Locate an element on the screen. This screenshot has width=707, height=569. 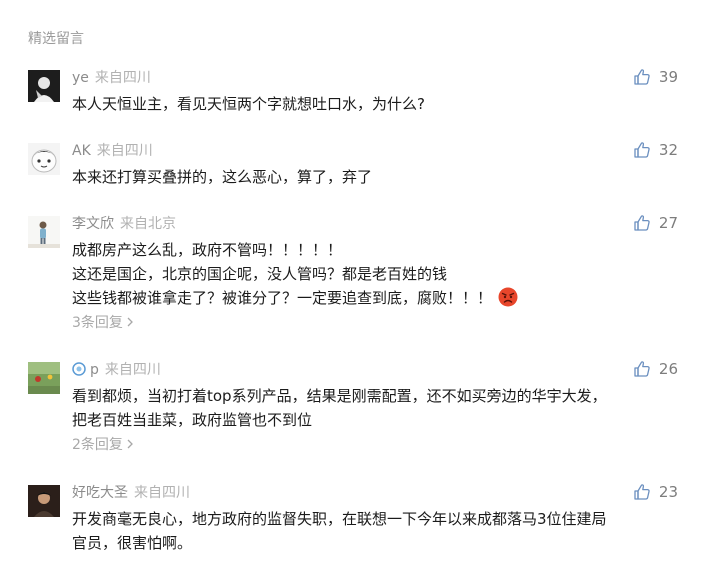
comment-meta: ye 来自四川 is located at coordinates (111, 78).